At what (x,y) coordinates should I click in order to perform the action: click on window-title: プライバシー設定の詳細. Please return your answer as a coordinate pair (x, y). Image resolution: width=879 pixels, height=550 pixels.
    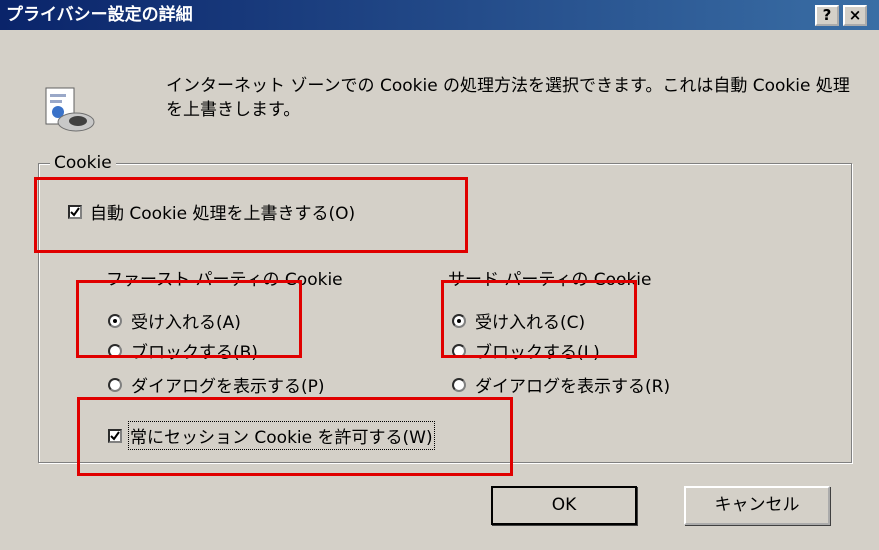
    Looking at the image, I should click on (99, 15).